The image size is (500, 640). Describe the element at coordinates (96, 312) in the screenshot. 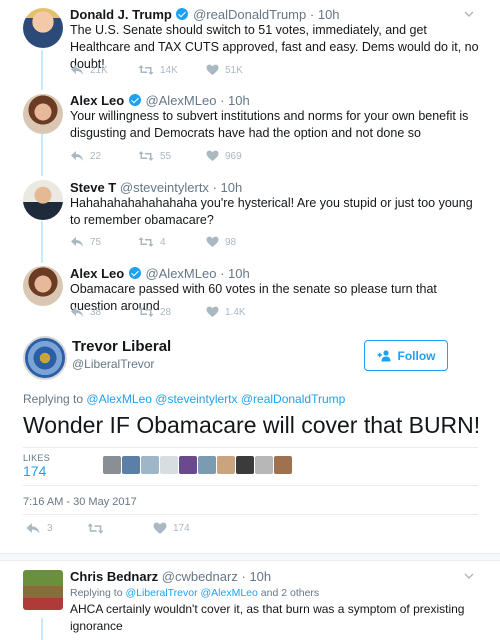

I see `reply-count: 38` at that location.